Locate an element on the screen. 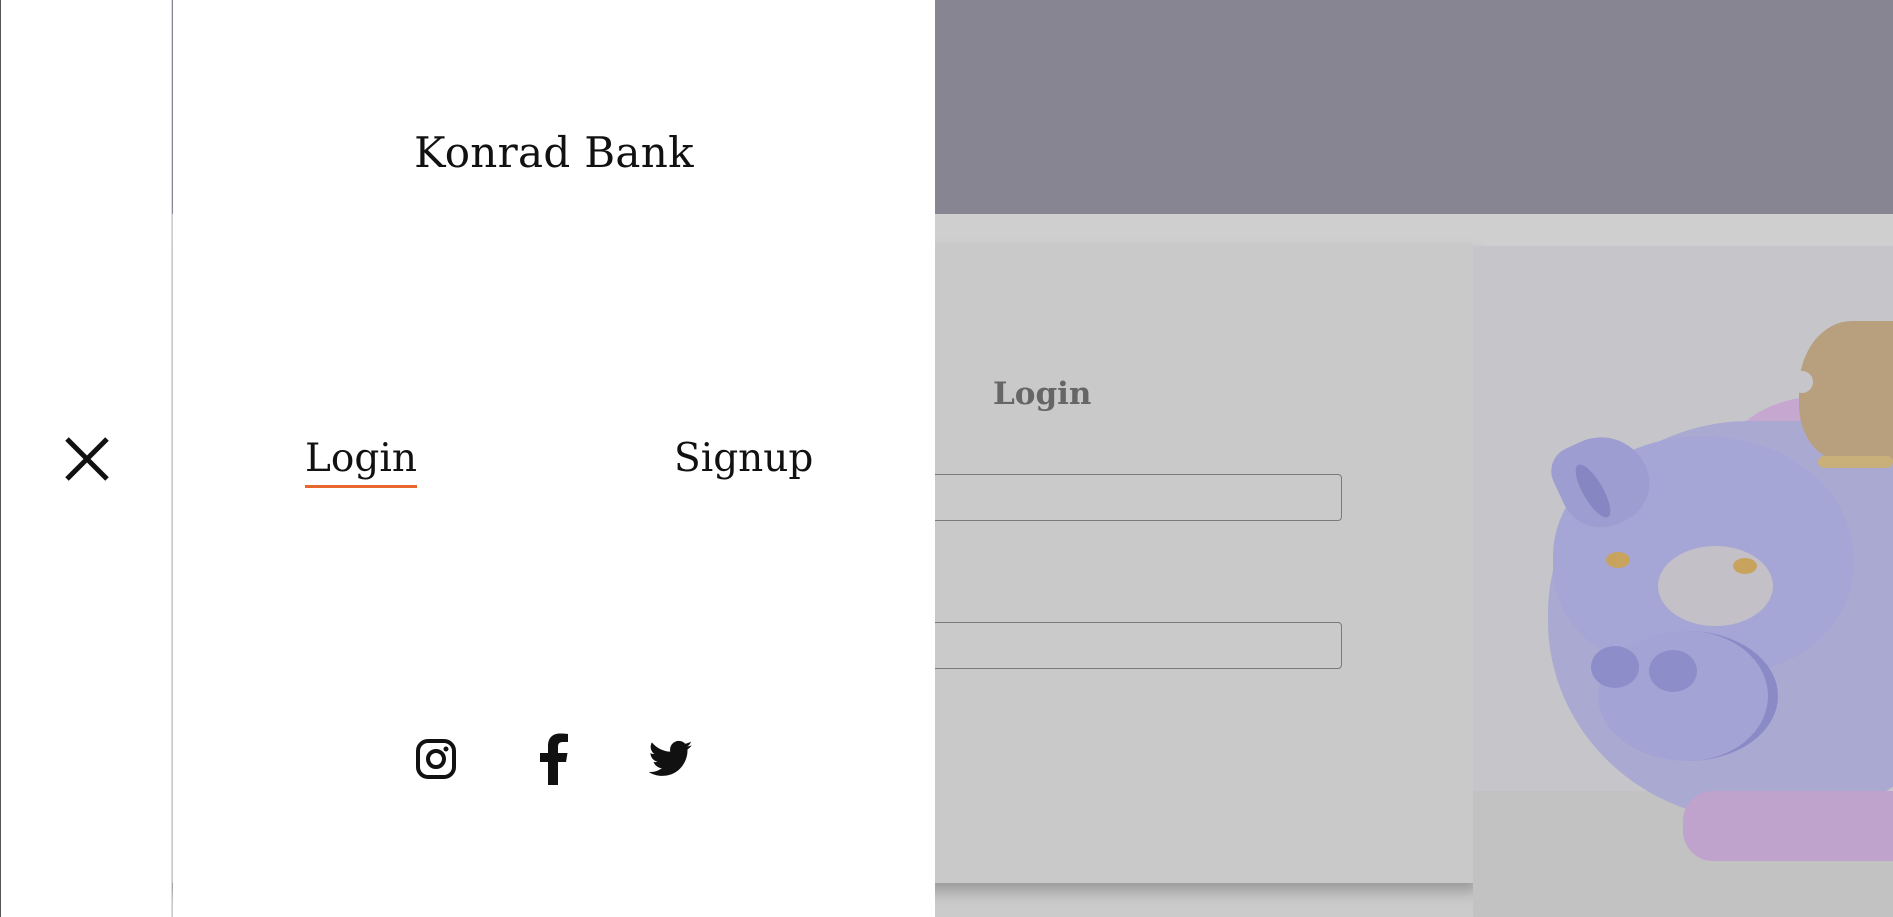  instagram-icon is located at coordinates (436, 759).